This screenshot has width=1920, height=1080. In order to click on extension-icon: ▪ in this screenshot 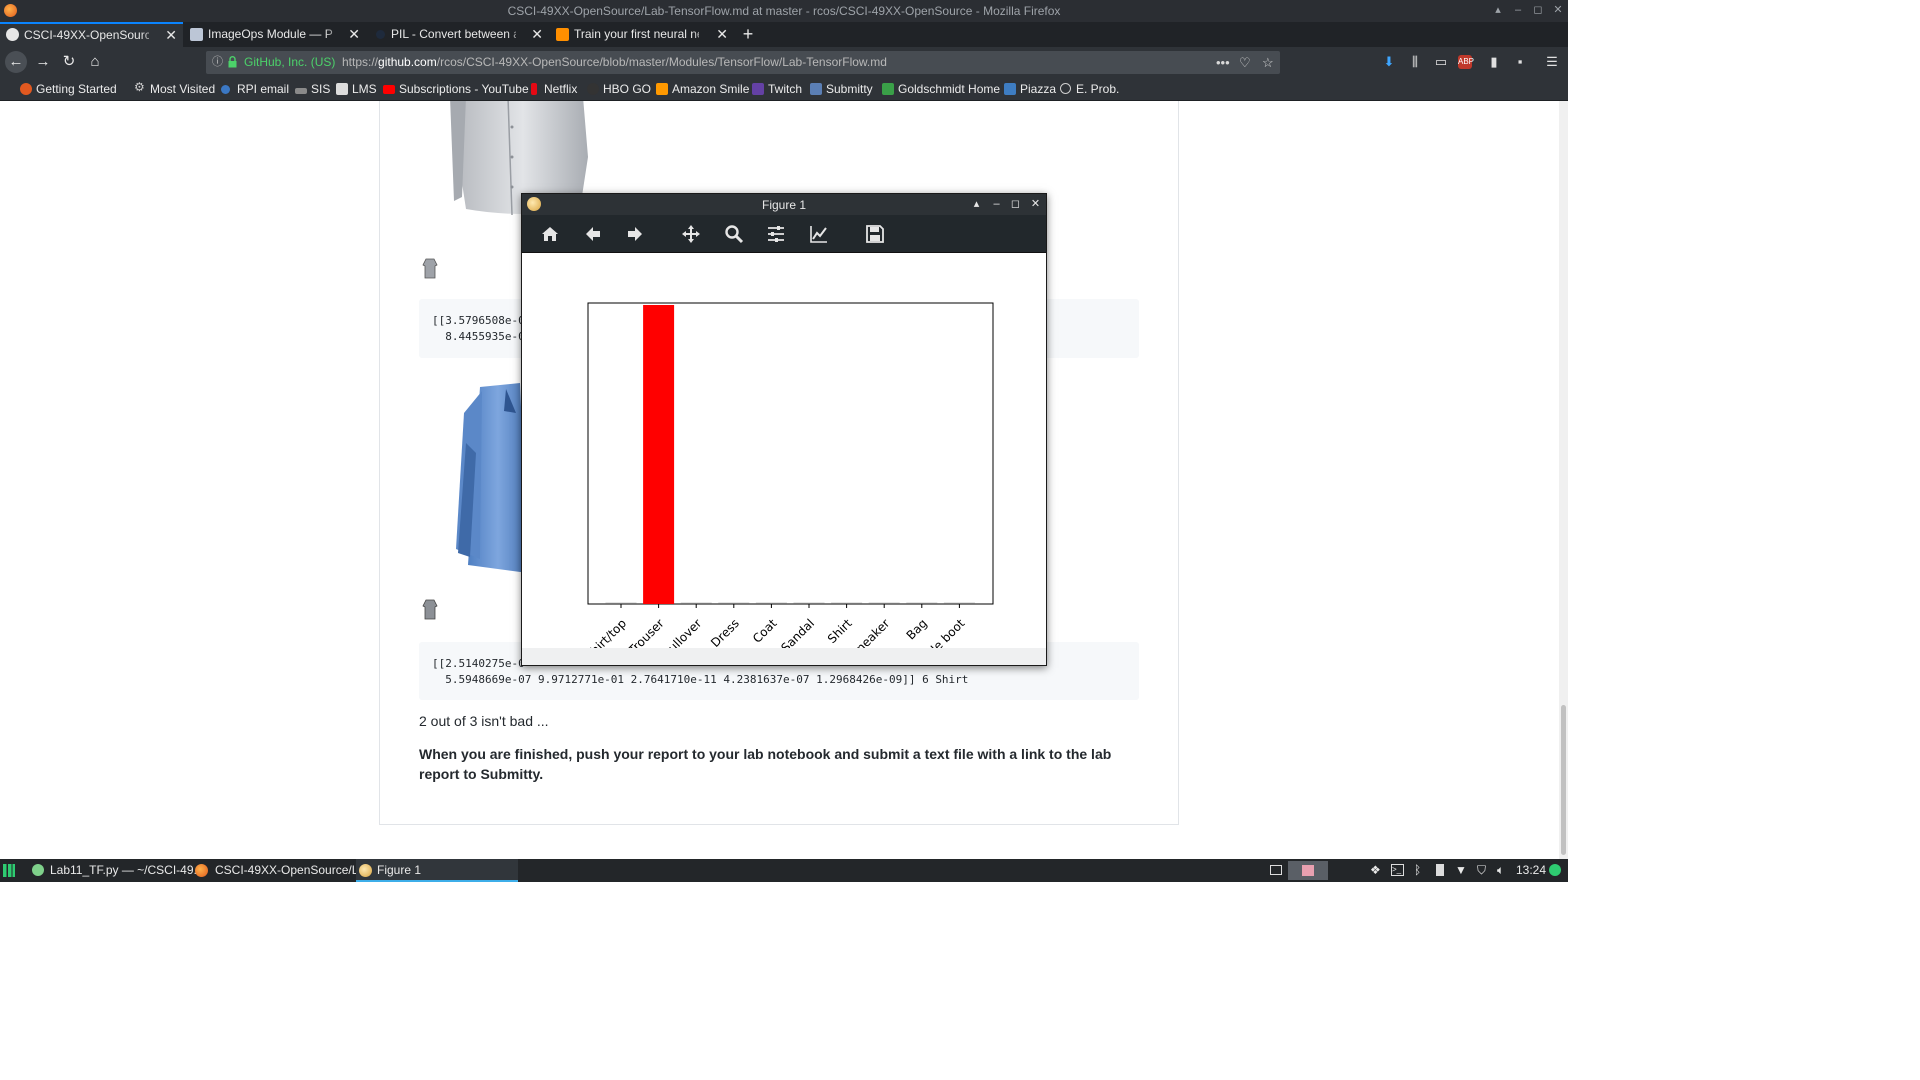, I will do `click(1520, 62)`.